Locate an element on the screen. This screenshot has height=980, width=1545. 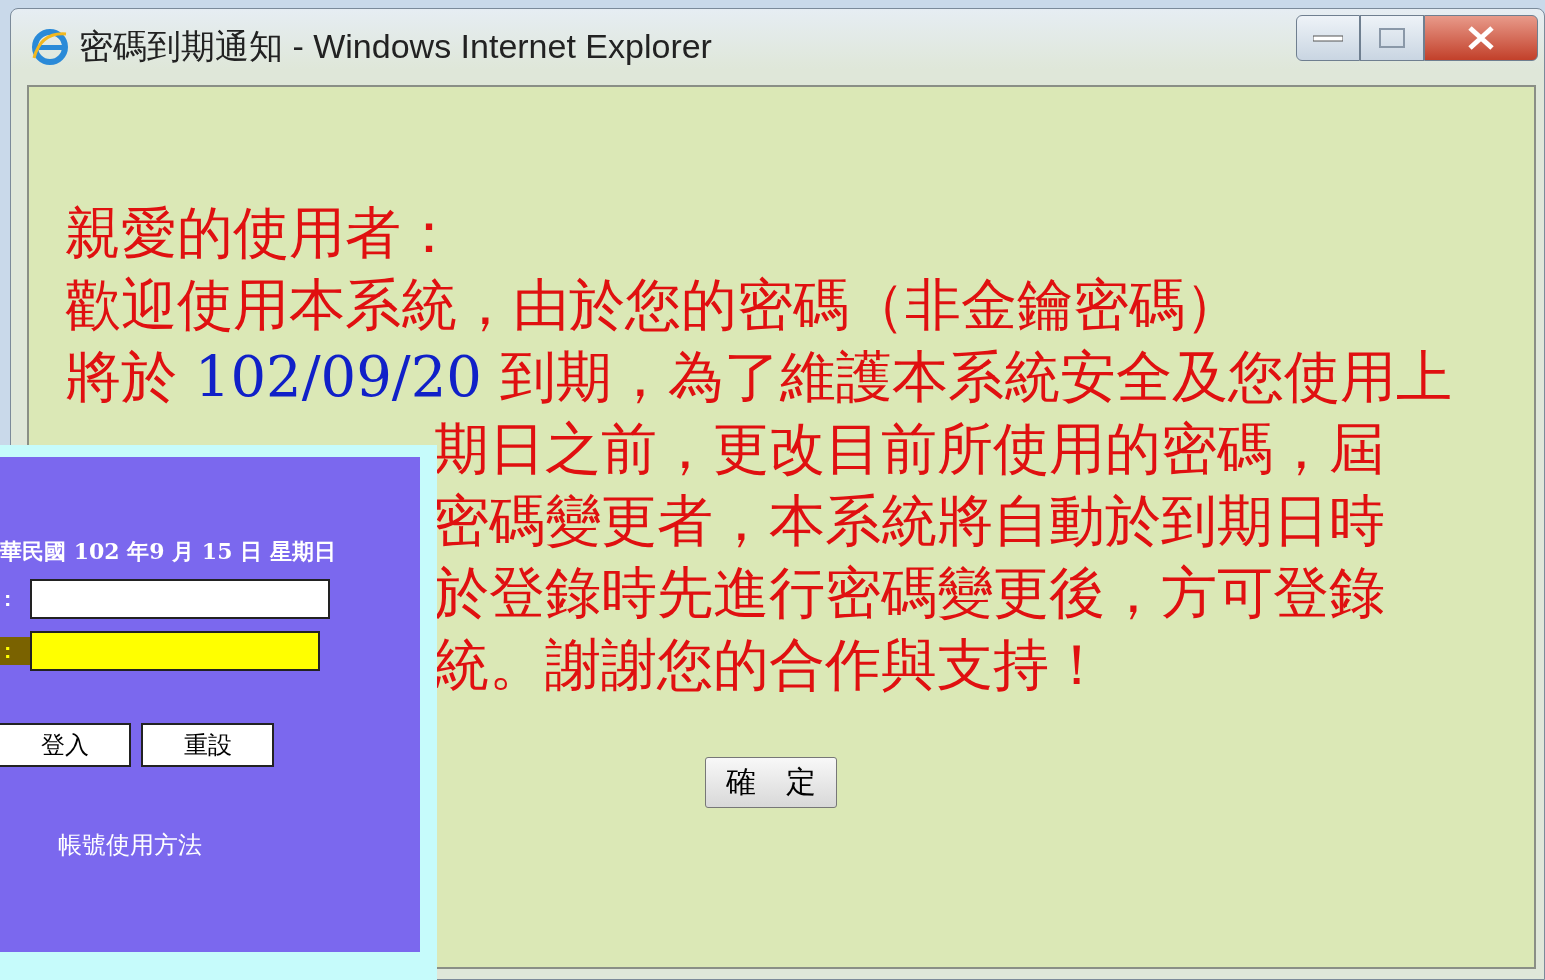
confirm-button: 確 定 is located at coordinates (771, 782).